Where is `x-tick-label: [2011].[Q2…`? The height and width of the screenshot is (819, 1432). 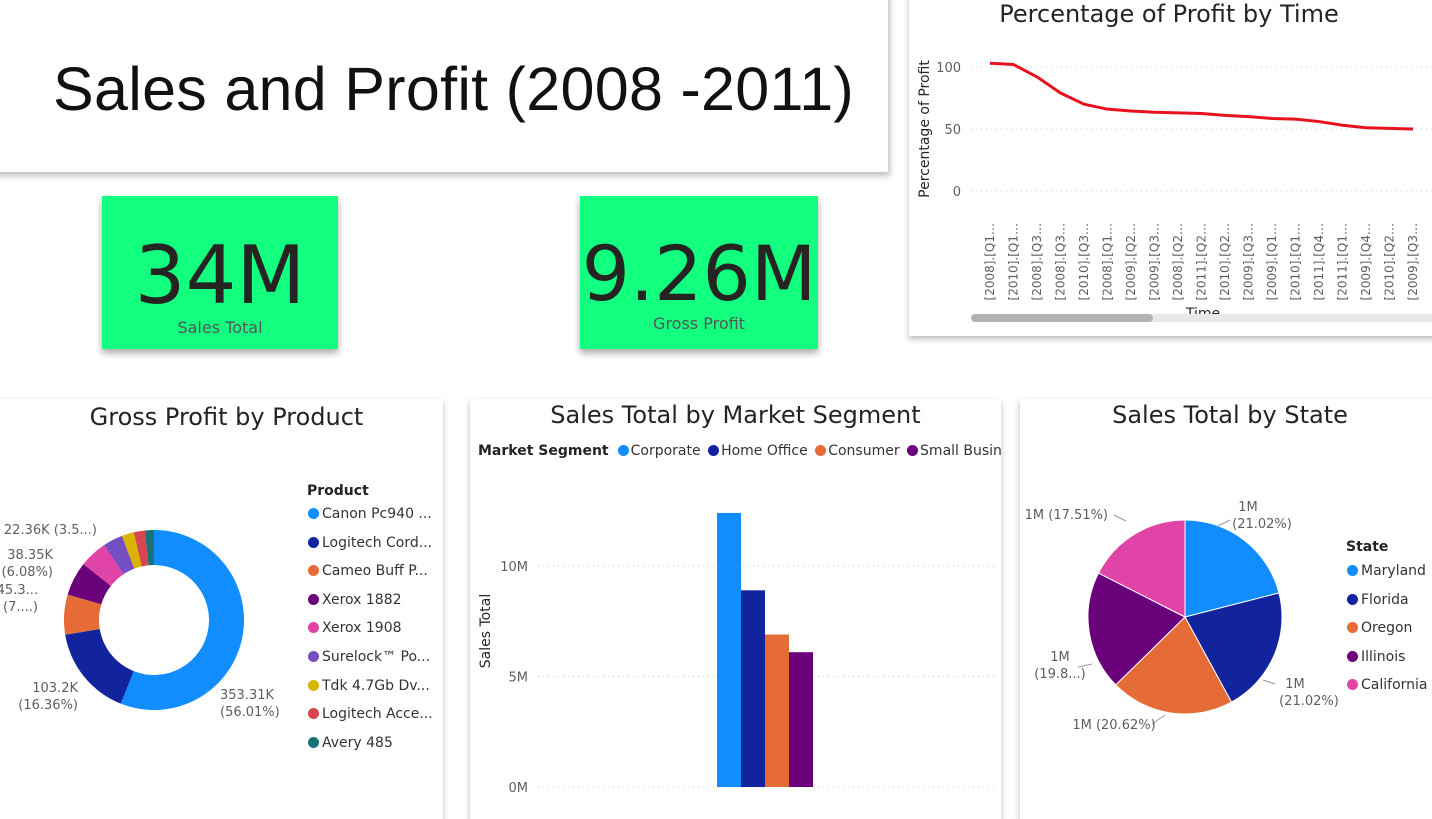 x-tick-label: [2011].[Q2… is located at coordinates (1202, 261).